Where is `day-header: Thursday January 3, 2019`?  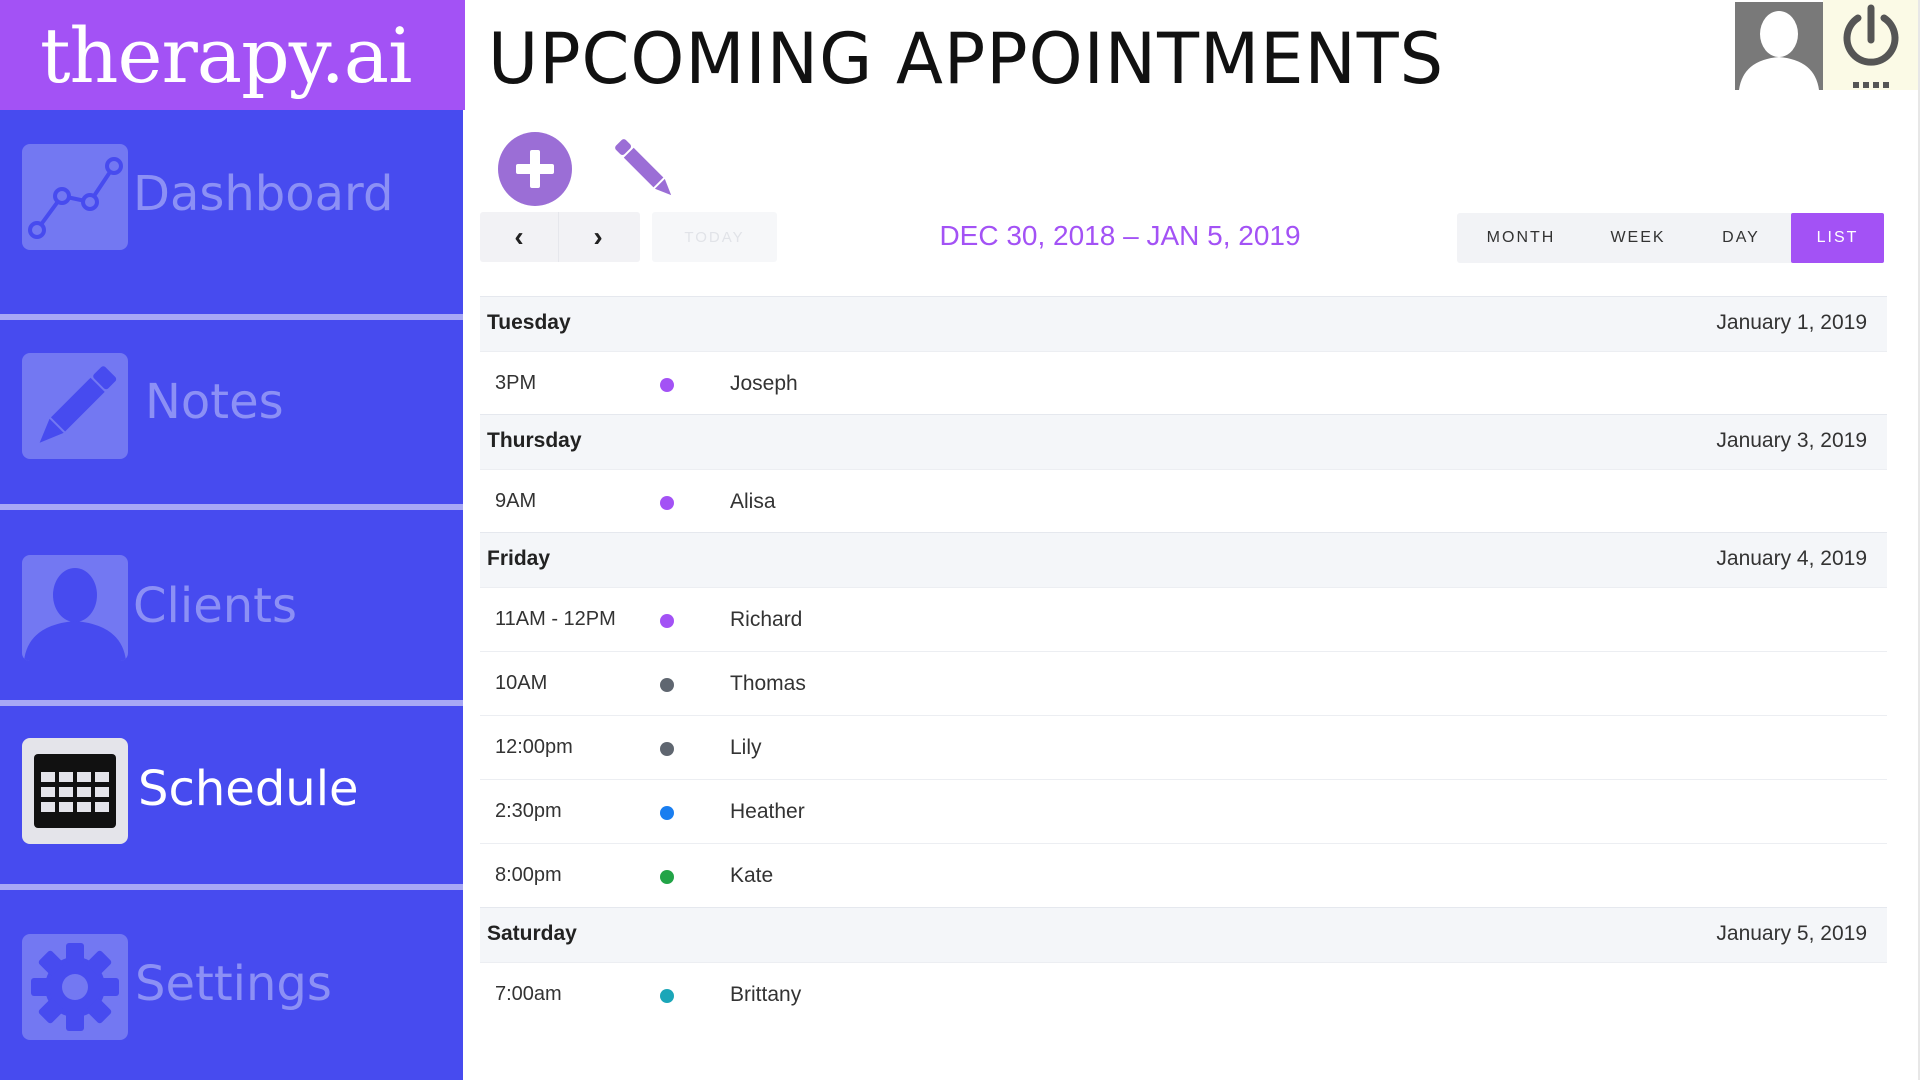
day-header: Thursday January 3, 2019 is located at coordinates (1183, 441).